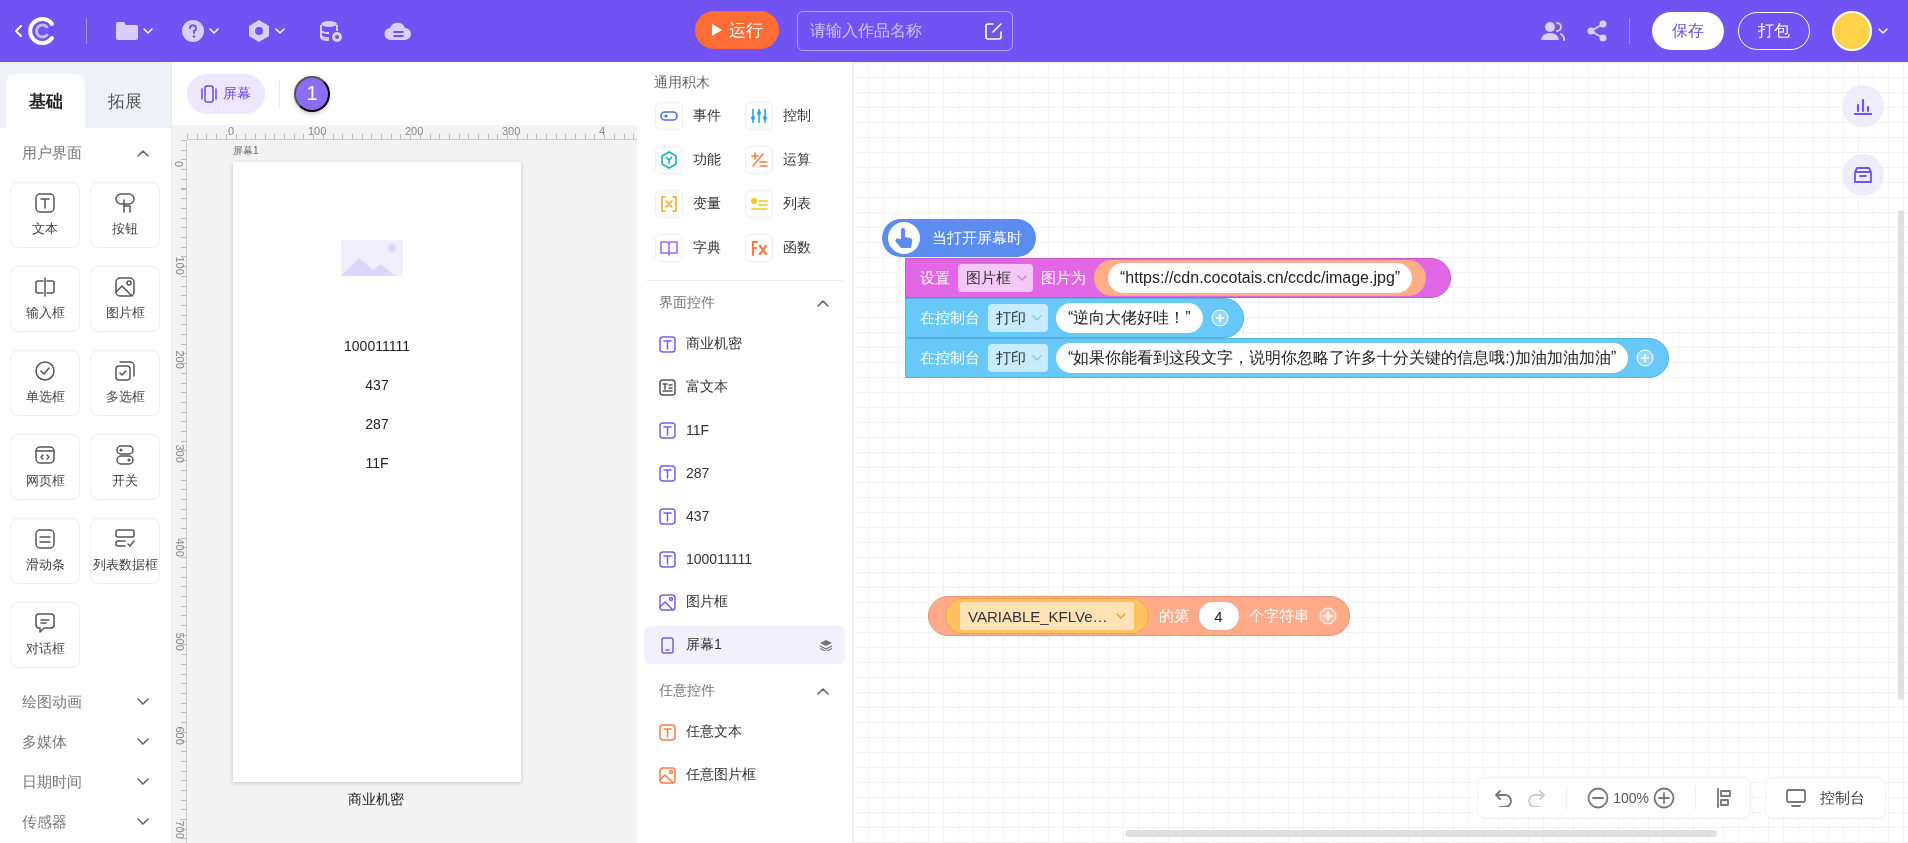  What do you see at coordinates (744, 387) in the screenshot?
I see `widget-item: 富文本` at bounding box center [744, 387].